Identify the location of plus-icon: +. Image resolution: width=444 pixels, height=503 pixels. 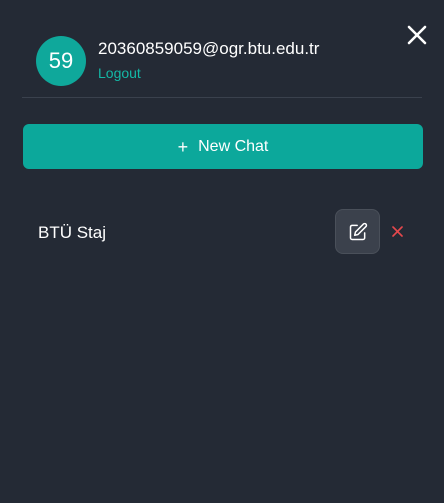
(183, 146).